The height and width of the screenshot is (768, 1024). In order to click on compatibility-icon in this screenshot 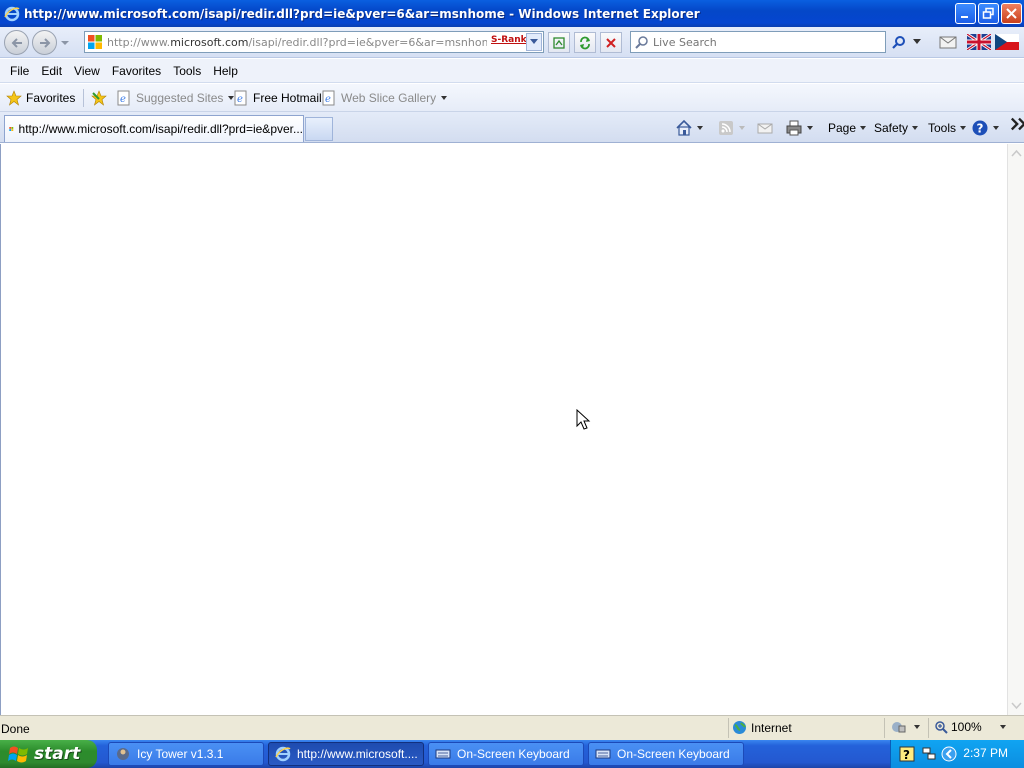, I will do `click(559, 42)`.